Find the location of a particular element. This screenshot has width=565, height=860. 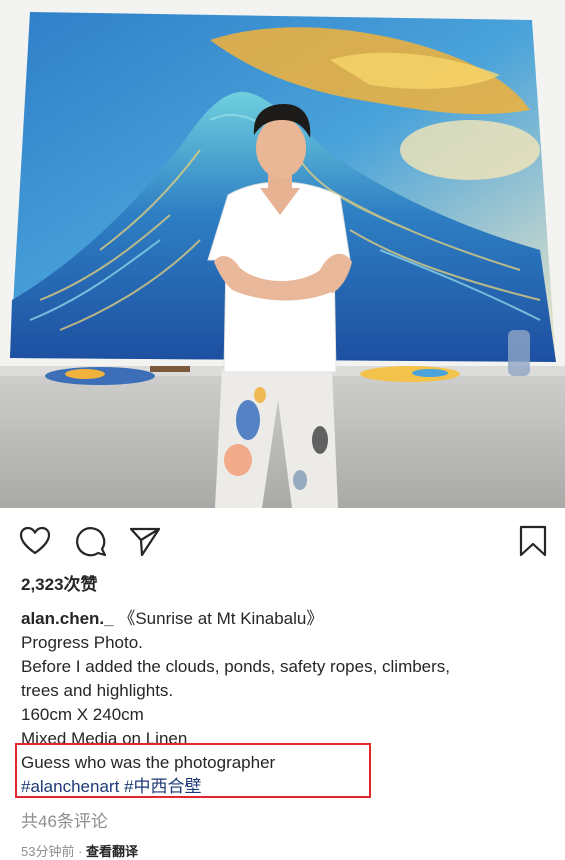

post-meta: 53分钟前 · 查看翻译 is located at coordinates (79, 851).